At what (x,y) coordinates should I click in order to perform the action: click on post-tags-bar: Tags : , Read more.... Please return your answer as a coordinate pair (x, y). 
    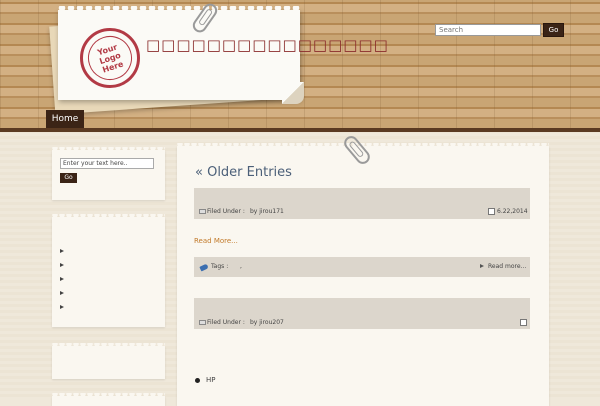
    Looking at the image, I should click on (362, 267).